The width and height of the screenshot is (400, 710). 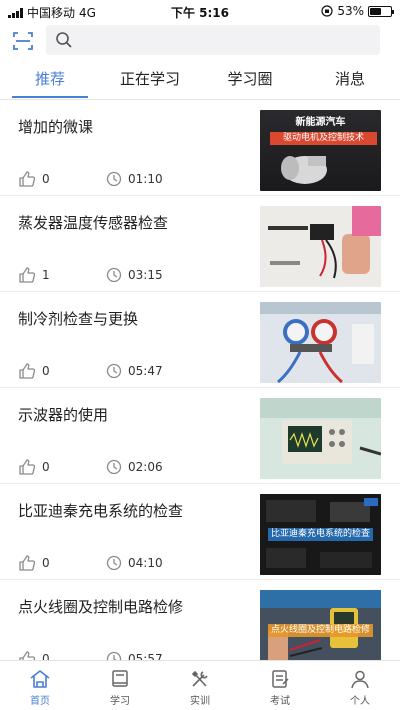 I want to click on duration: 04:10, so click(x=134, y=563).